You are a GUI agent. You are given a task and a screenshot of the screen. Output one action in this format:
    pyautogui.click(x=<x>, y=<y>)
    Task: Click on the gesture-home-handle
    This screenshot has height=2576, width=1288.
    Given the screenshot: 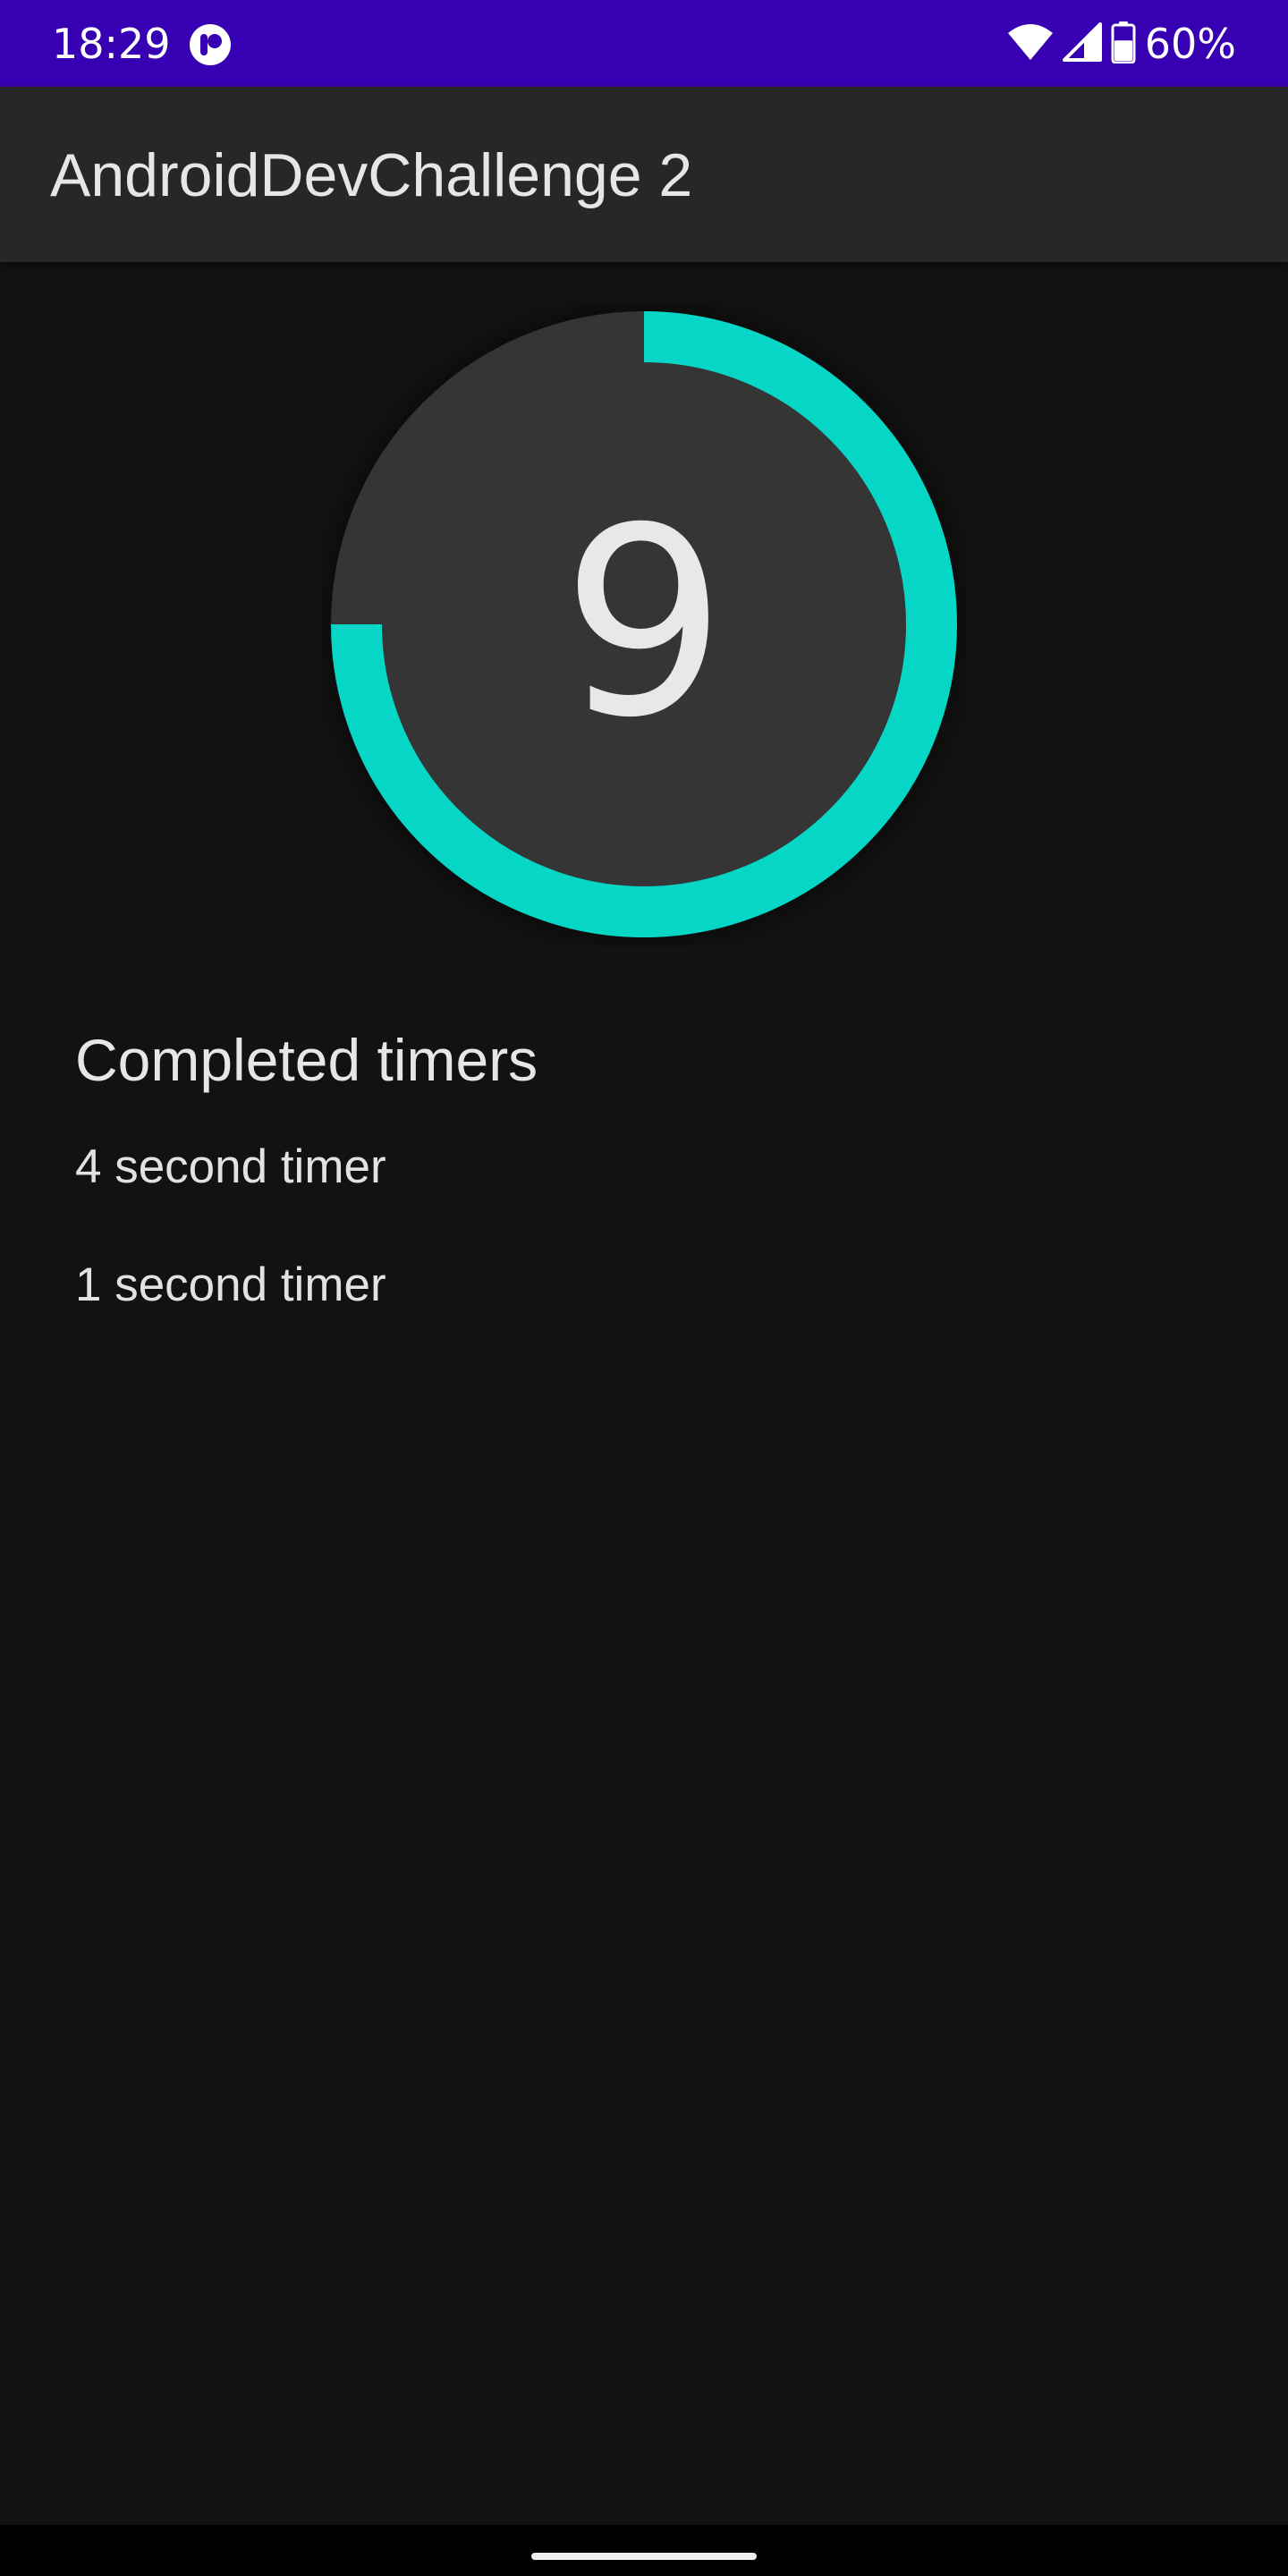 What is the action you would take?
    pyautogui.click(x=644, y=2556)
    